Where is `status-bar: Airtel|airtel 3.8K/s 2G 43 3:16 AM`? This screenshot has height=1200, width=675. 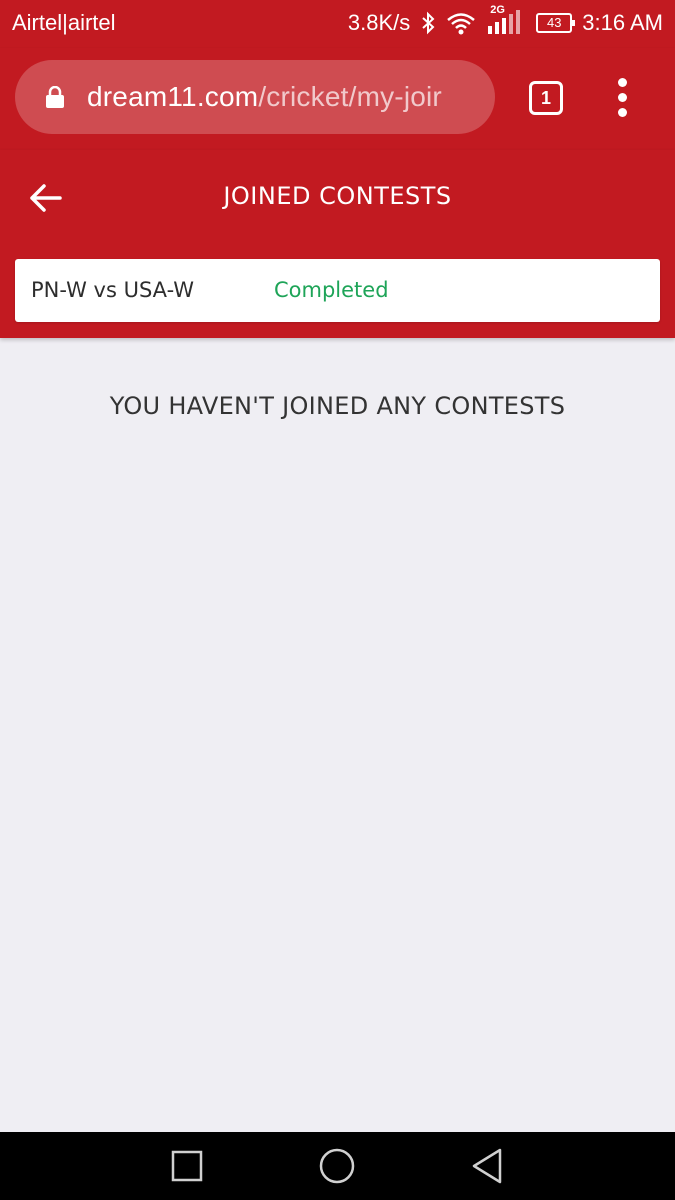
status-bar: Airtel|airtel 3.8K/s 2G 43 3:16 AM is located at coordinates (337, 24).